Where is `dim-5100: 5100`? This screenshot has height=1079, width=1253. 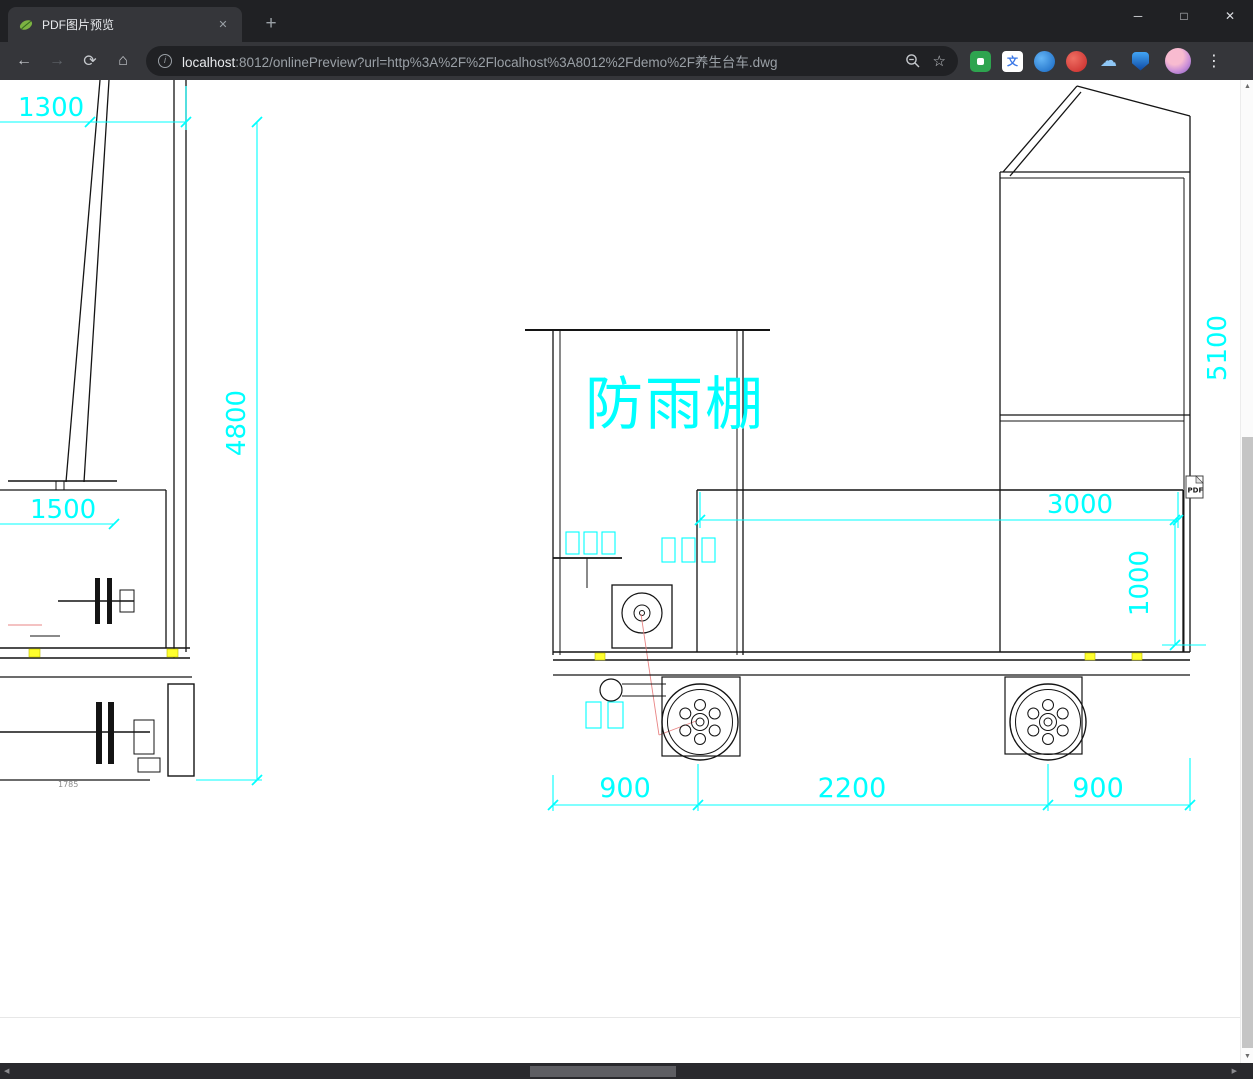
dim-5100: 5100 is located at coordinates (1218, 348).